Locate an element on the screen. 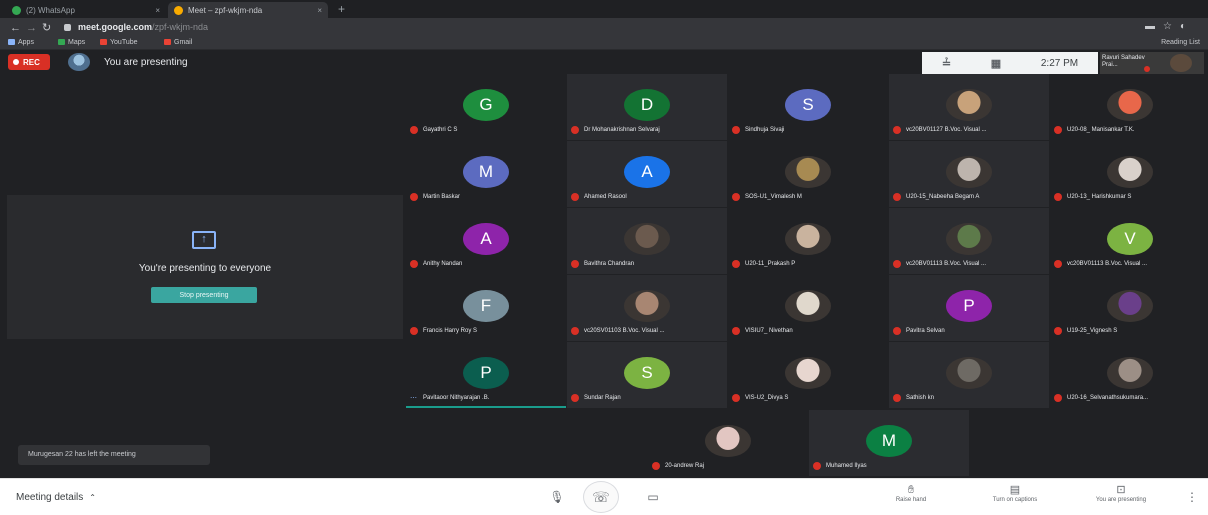 The image size is (1208, 515). participant-tile: P Pavitra Selvan is located at coordinates (969, 308).